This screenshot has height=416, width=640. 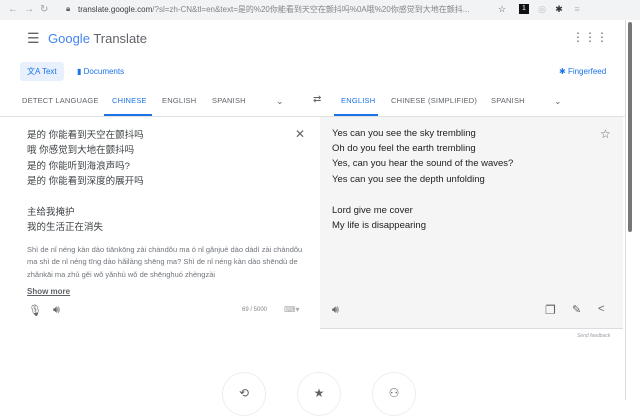 I want to click on source-lang-english: ENGLISH, so click(x=179, y=100).